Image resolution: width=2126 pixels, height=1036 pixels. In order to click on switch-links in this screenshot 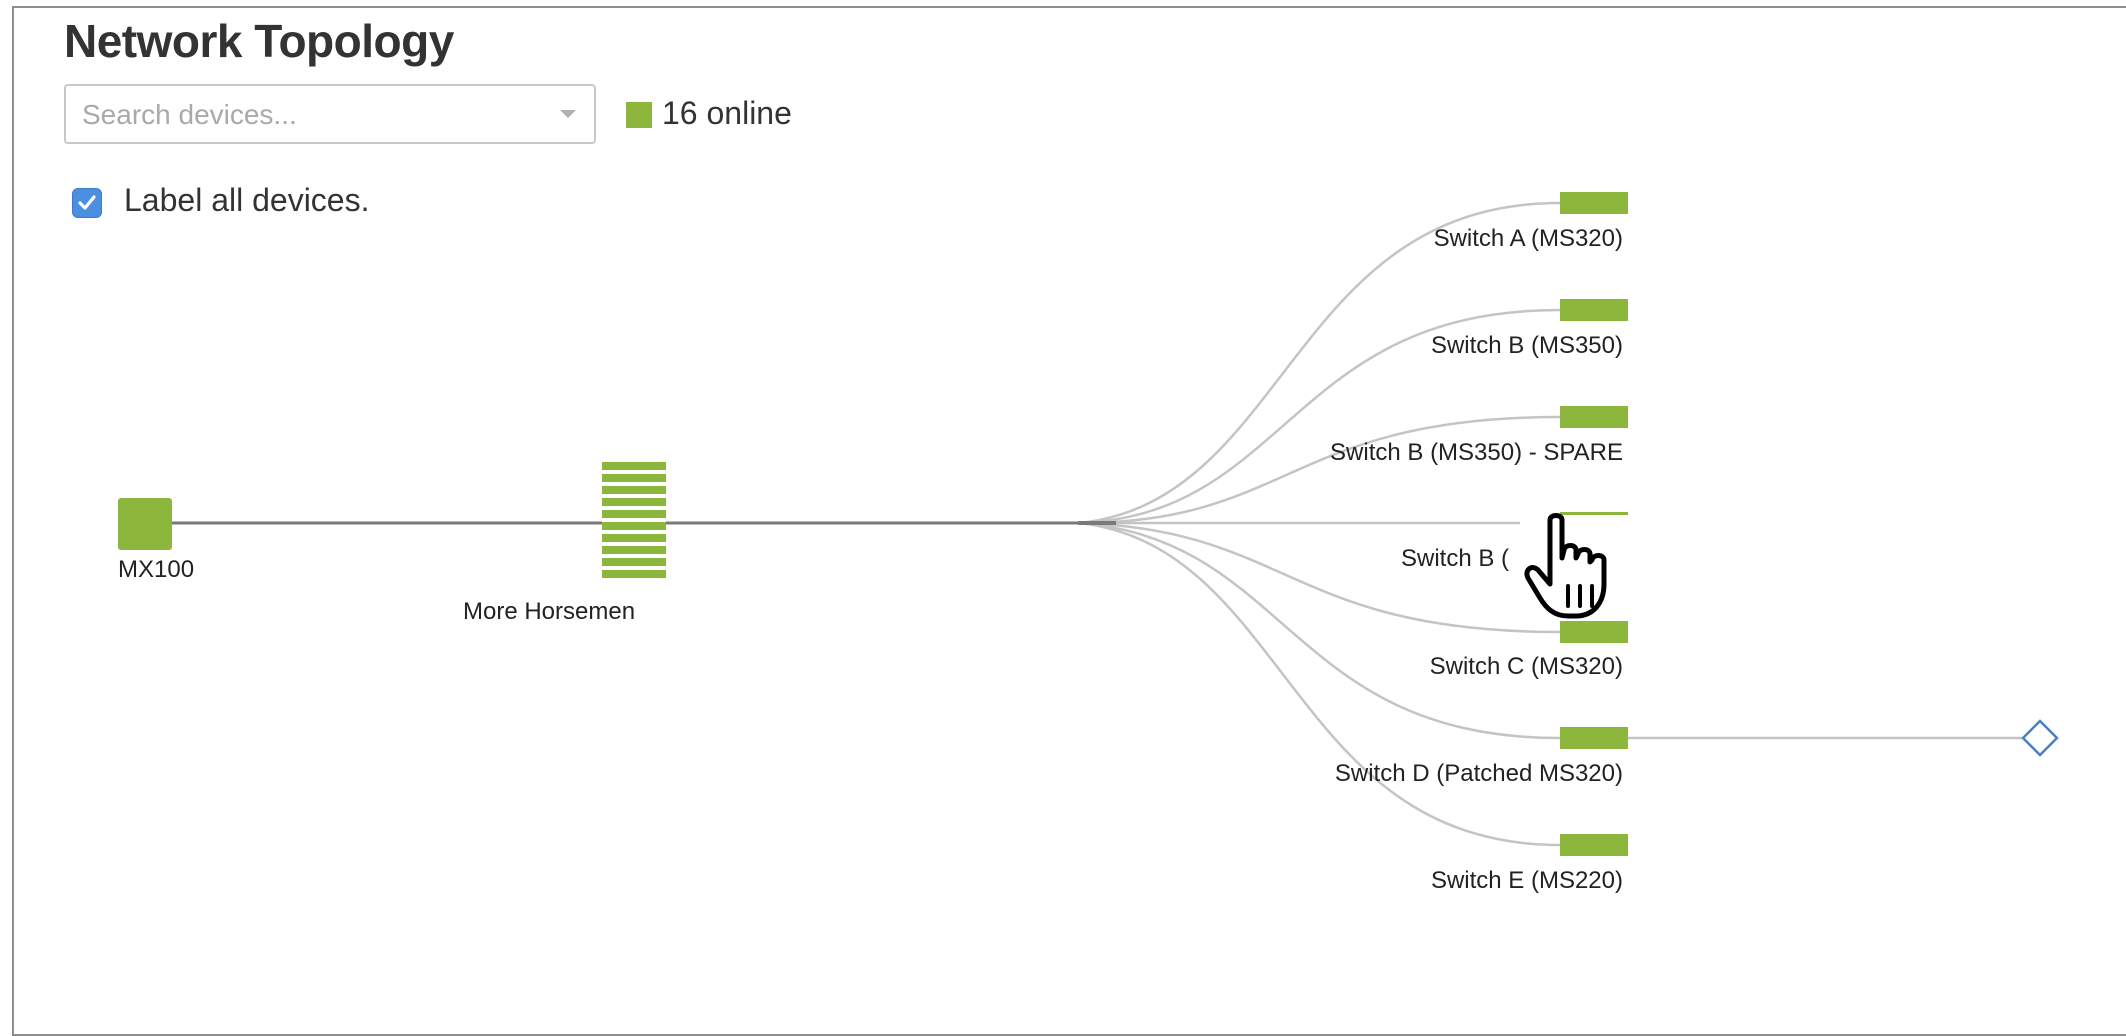, I will do `click(1320, 524)`.